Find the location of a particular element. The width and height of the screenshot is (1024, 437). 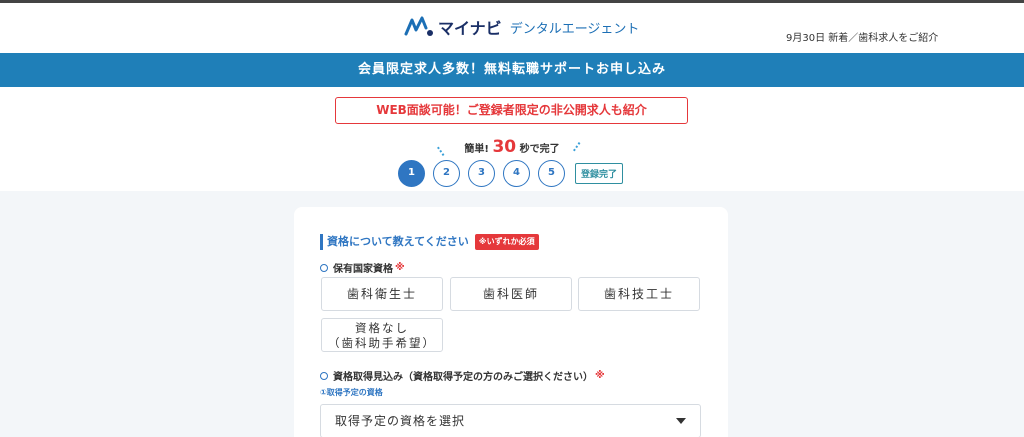

license-question: 保有国家資格 ※ is located at coordinates (362, 267).